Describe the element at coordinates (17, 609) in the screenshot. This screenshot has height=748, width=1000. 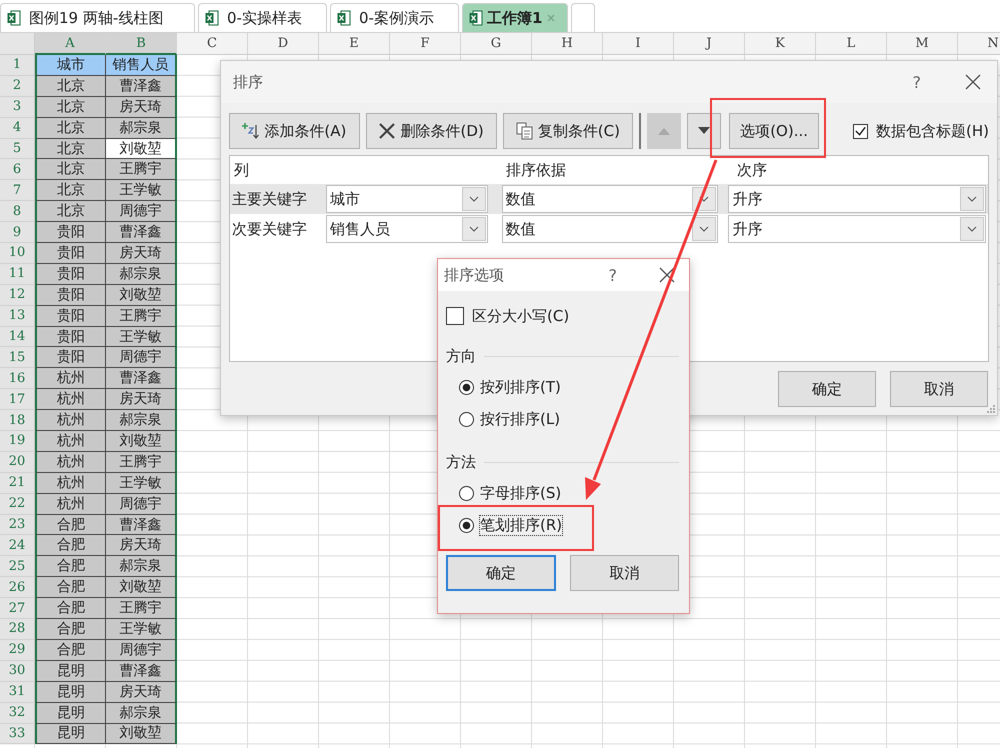
I see `row-number: 27` at that location.